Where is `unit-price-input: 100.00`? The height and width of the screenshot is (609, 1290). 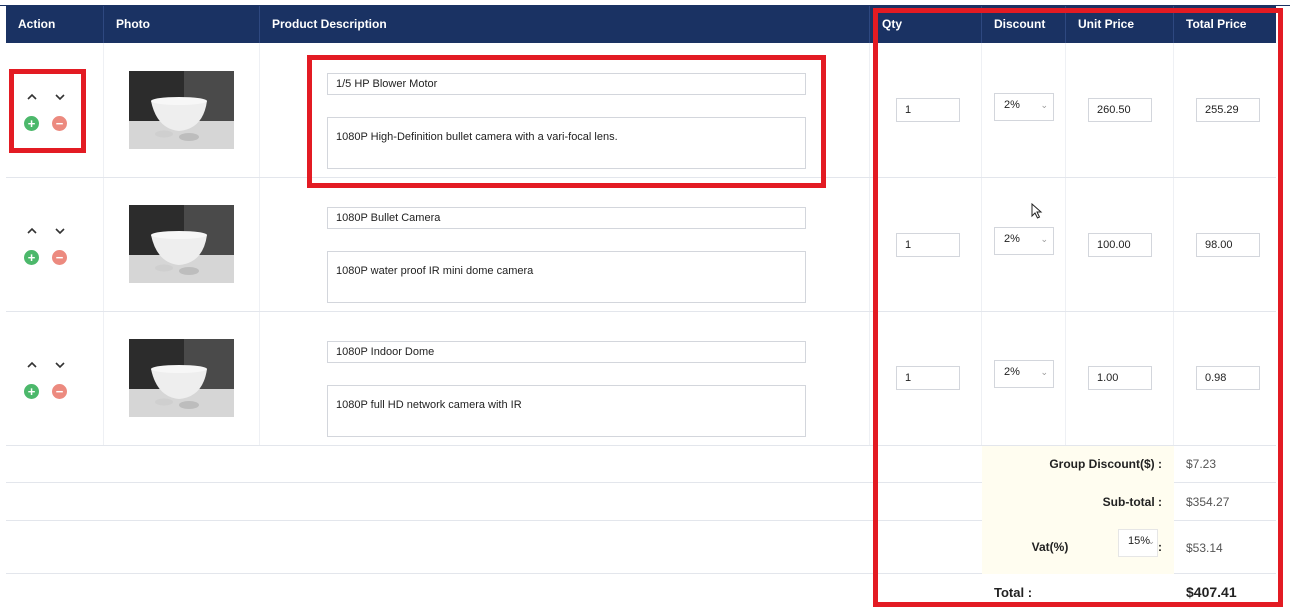 unit-price-input: 100.00 is located at coordinates (1120, 245).